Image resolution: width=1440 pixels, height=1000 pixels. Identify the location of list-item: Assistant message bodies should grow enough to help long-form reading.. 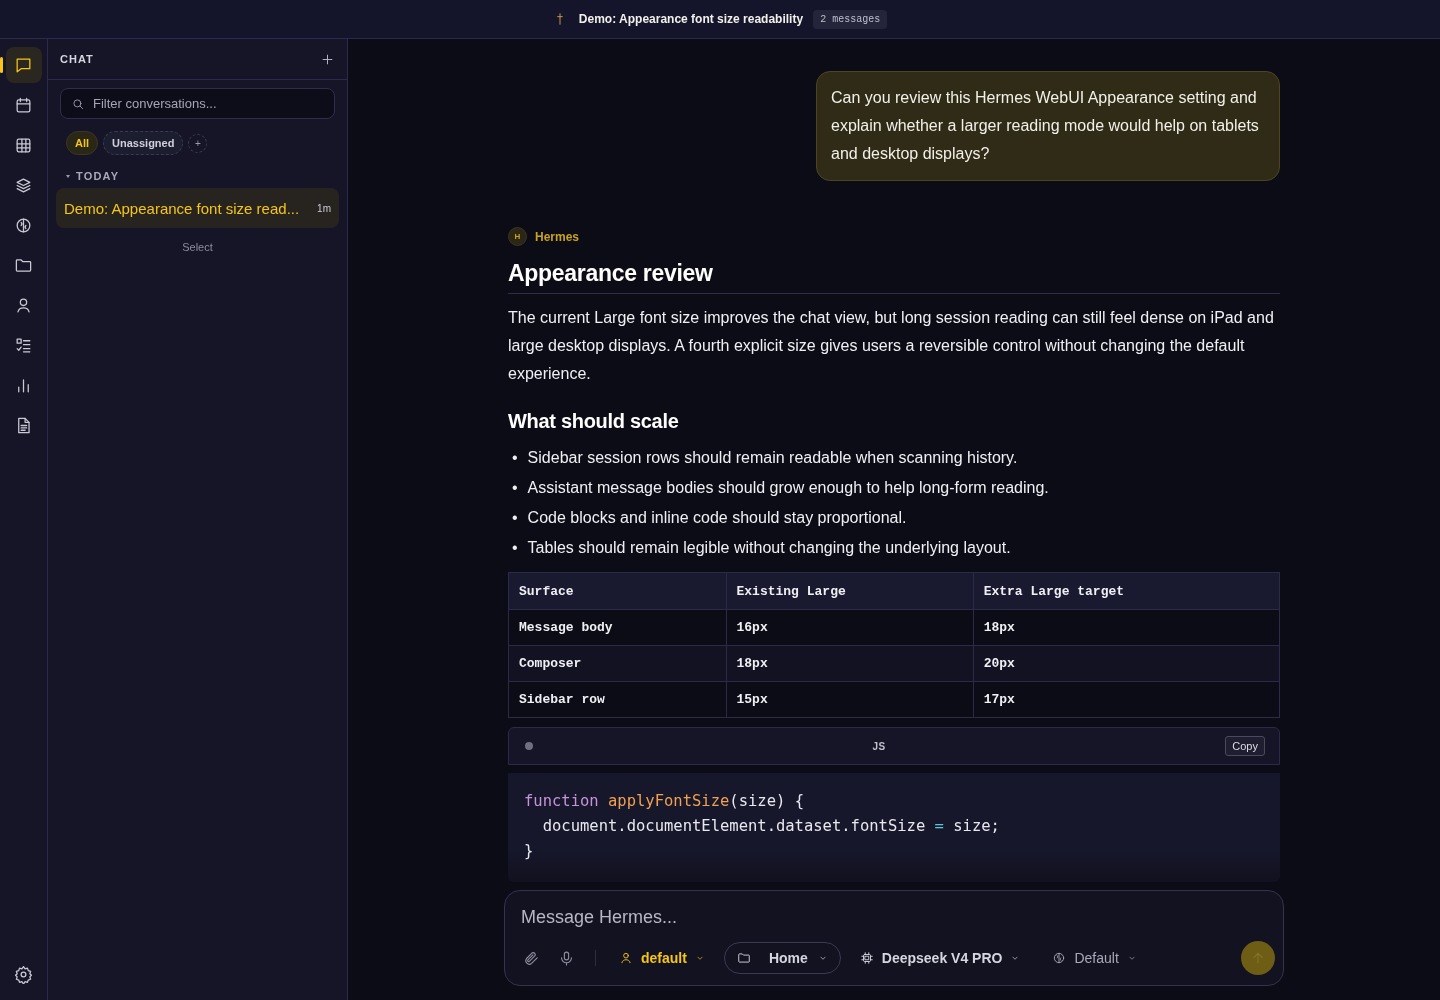
(788, 488).